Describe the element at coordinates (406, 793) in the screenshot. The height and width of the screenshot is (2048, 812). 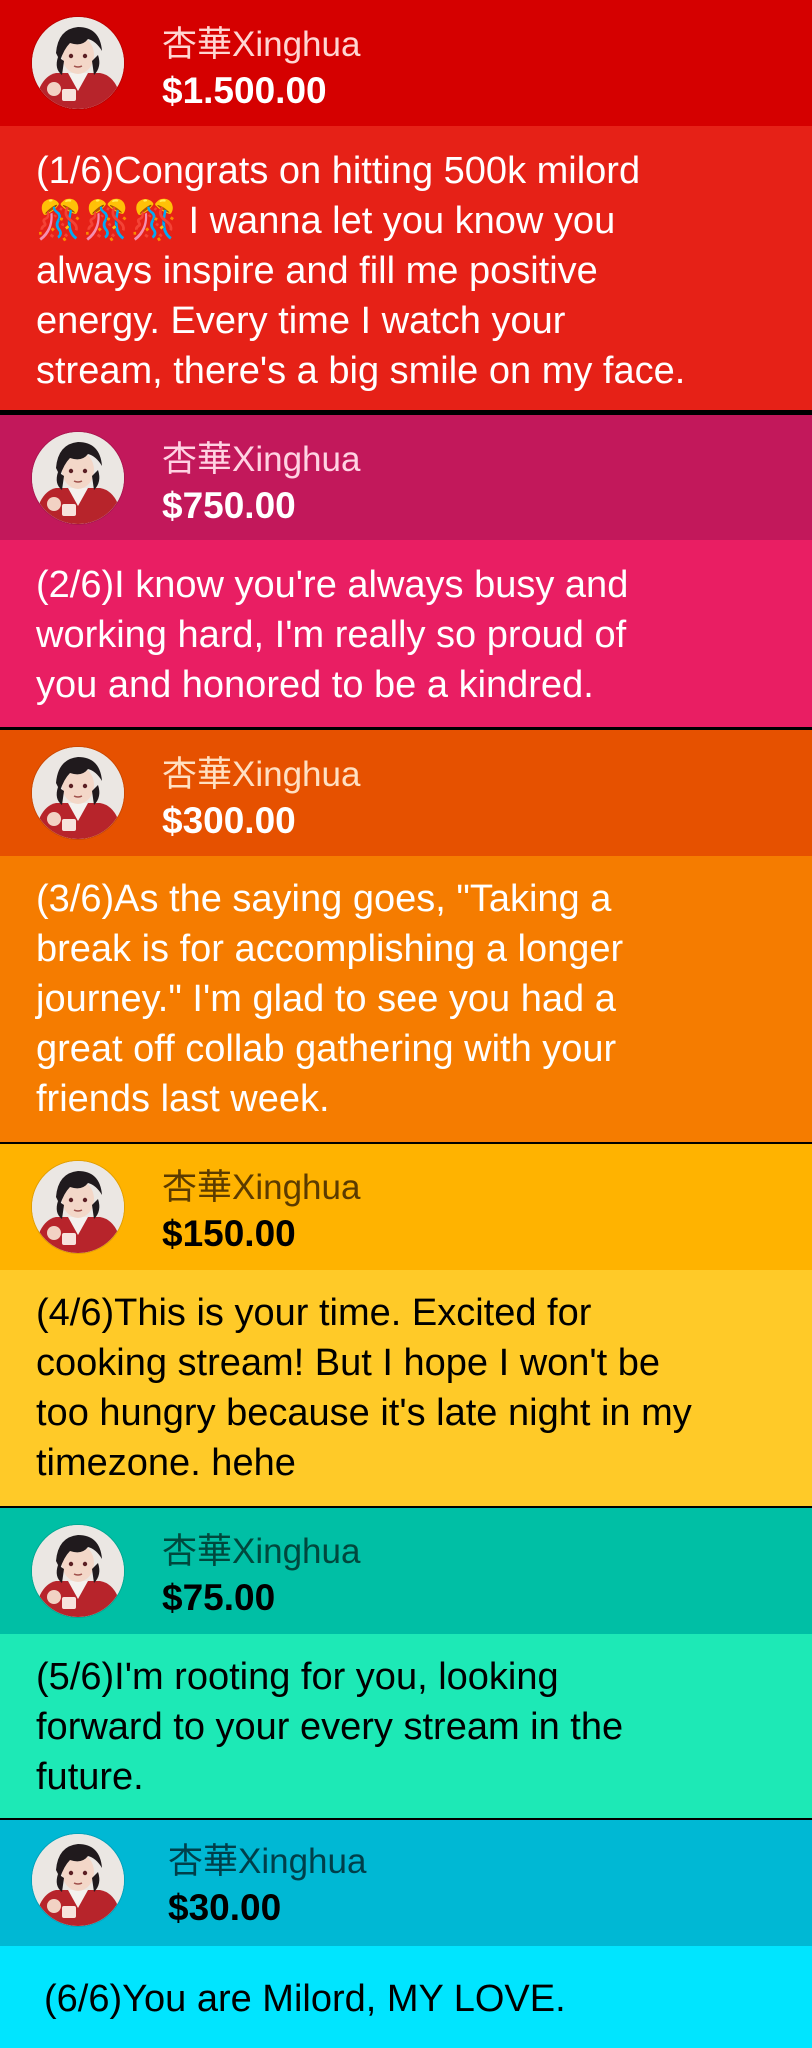
I see `superchat-header: 杏華Xinghua $300.00` at that location.